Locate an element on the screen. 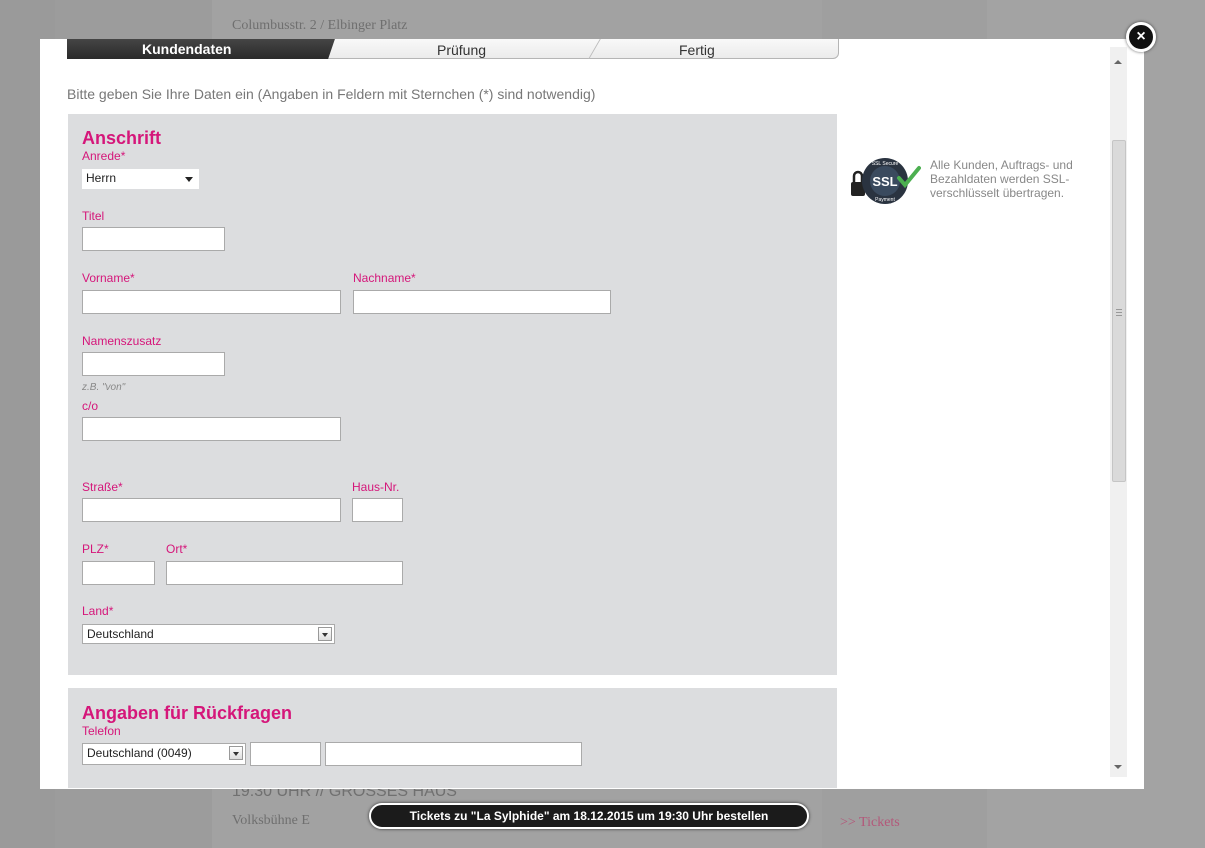  close-icon: × is located at coordinates (1141, 37).